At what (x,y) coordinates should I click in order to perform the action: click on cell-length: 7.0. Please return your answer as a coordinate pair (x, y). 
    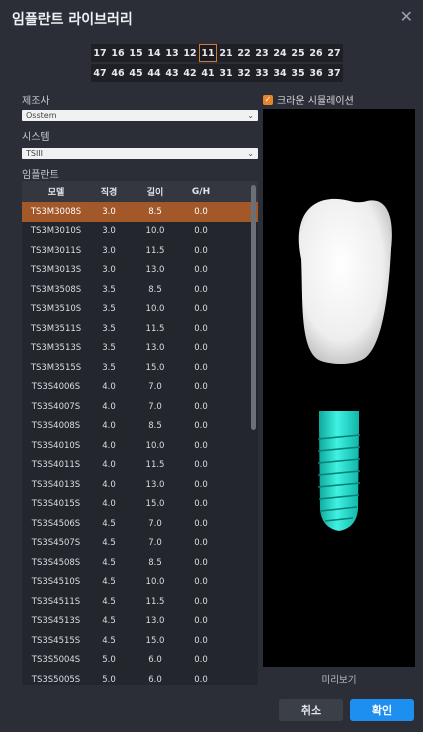
    Looking at the image, I should click on (155, 406).